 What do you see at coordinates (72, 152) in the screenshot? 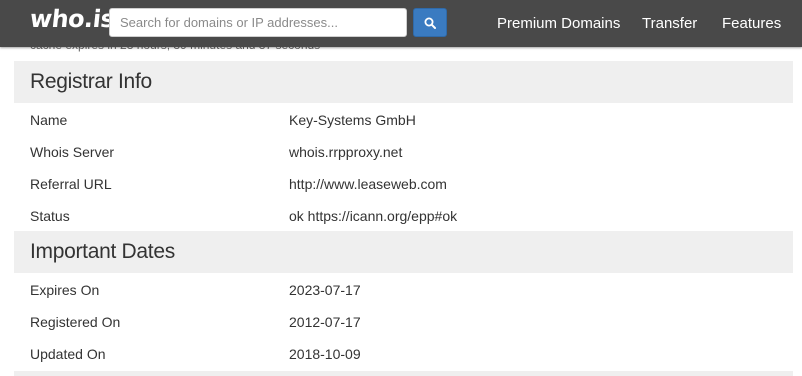
I see `row-label: Whois Server` at bounding box center [72, 152].